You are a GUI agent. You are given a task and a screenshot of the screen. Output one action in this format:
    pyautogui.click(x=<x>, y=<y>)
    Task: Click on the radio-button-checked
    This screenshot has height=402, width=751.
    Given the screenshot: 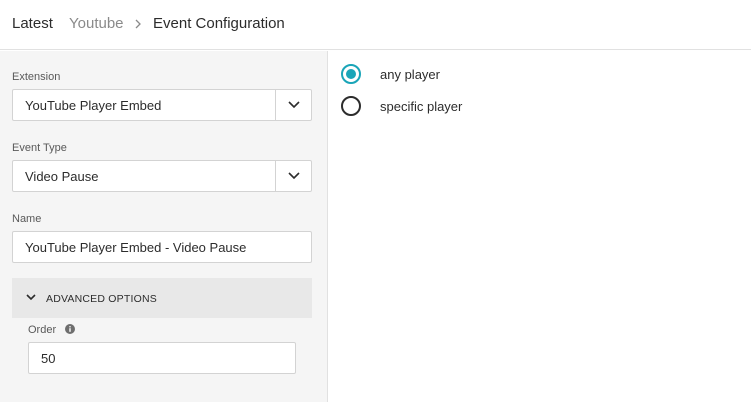 What is the action you would take?
    pyautogui.click(x=351, y=74)
    